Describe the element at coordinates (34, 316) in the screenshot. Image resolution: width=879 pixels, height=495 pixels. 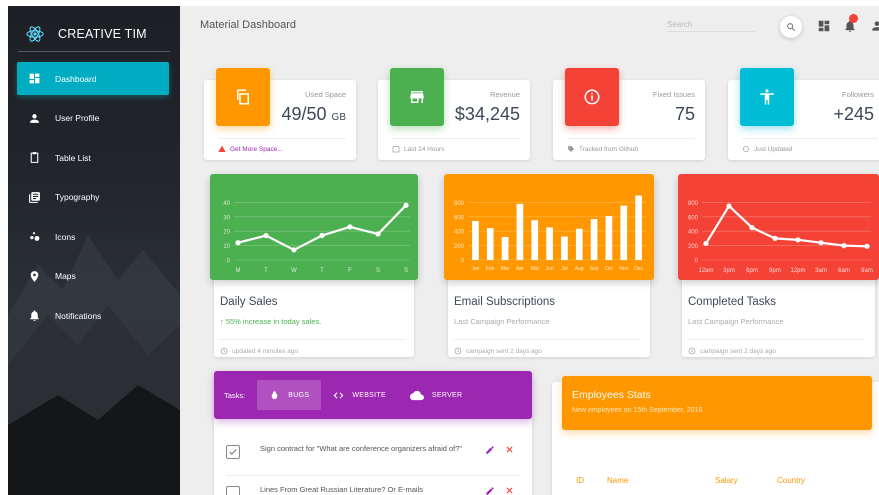
I see `bell-icon` at that location.